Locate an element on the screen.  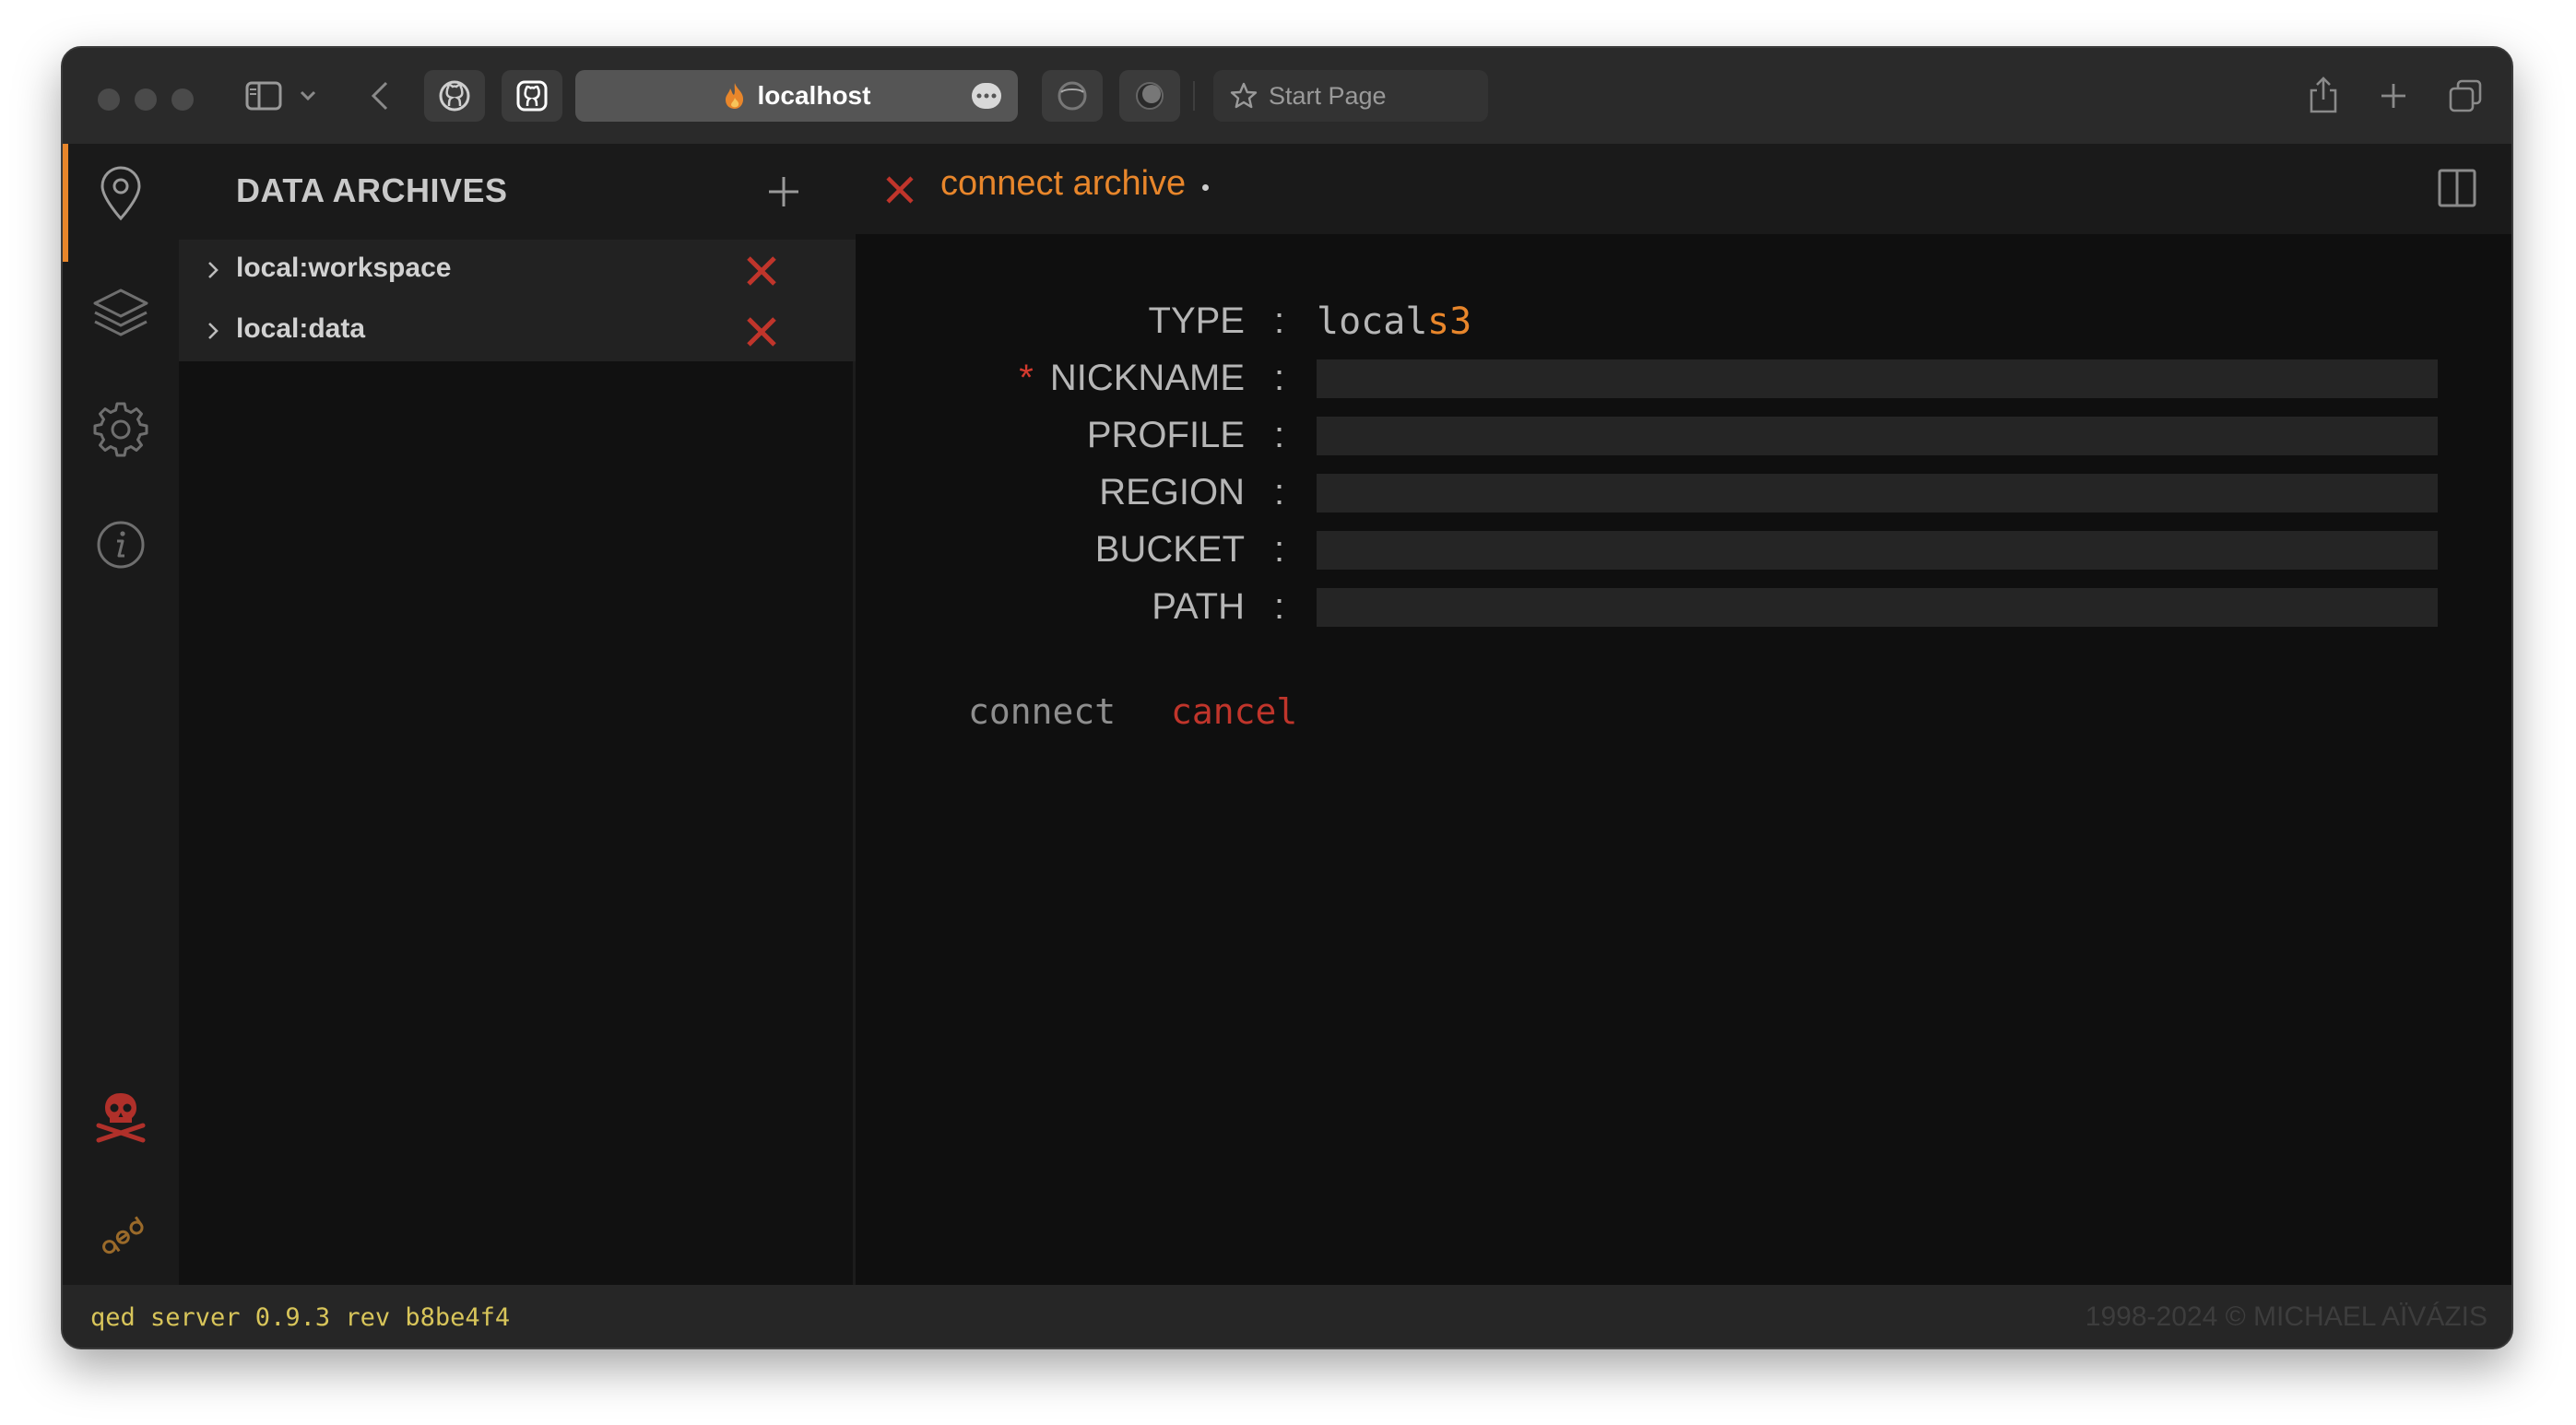
bucket-label: BUCKET is located at coordinates (1169, 549).